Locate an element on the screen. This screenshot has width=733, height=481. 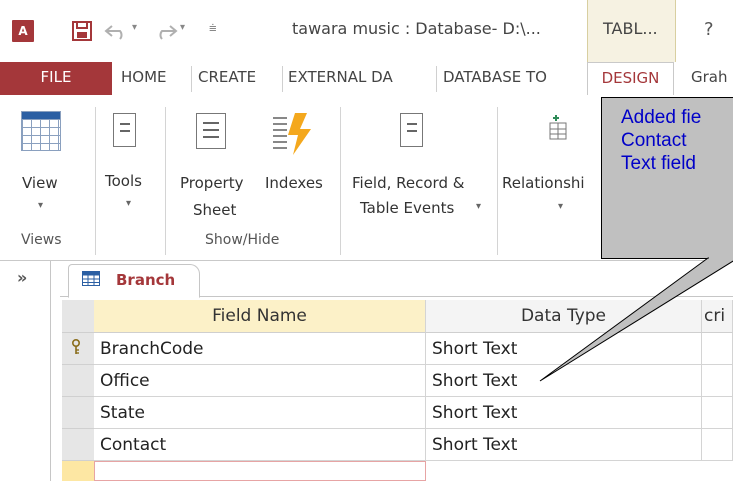
view-dropdown-icon: ▾ is located at coordinates (40, 205).